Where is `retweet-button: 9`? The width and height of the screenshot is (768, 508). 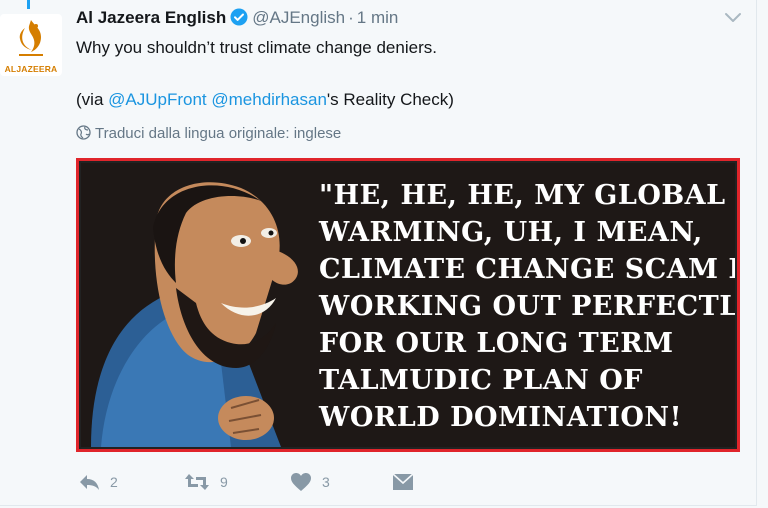
retweet-button: 9 is located at coordinates (206, 482).